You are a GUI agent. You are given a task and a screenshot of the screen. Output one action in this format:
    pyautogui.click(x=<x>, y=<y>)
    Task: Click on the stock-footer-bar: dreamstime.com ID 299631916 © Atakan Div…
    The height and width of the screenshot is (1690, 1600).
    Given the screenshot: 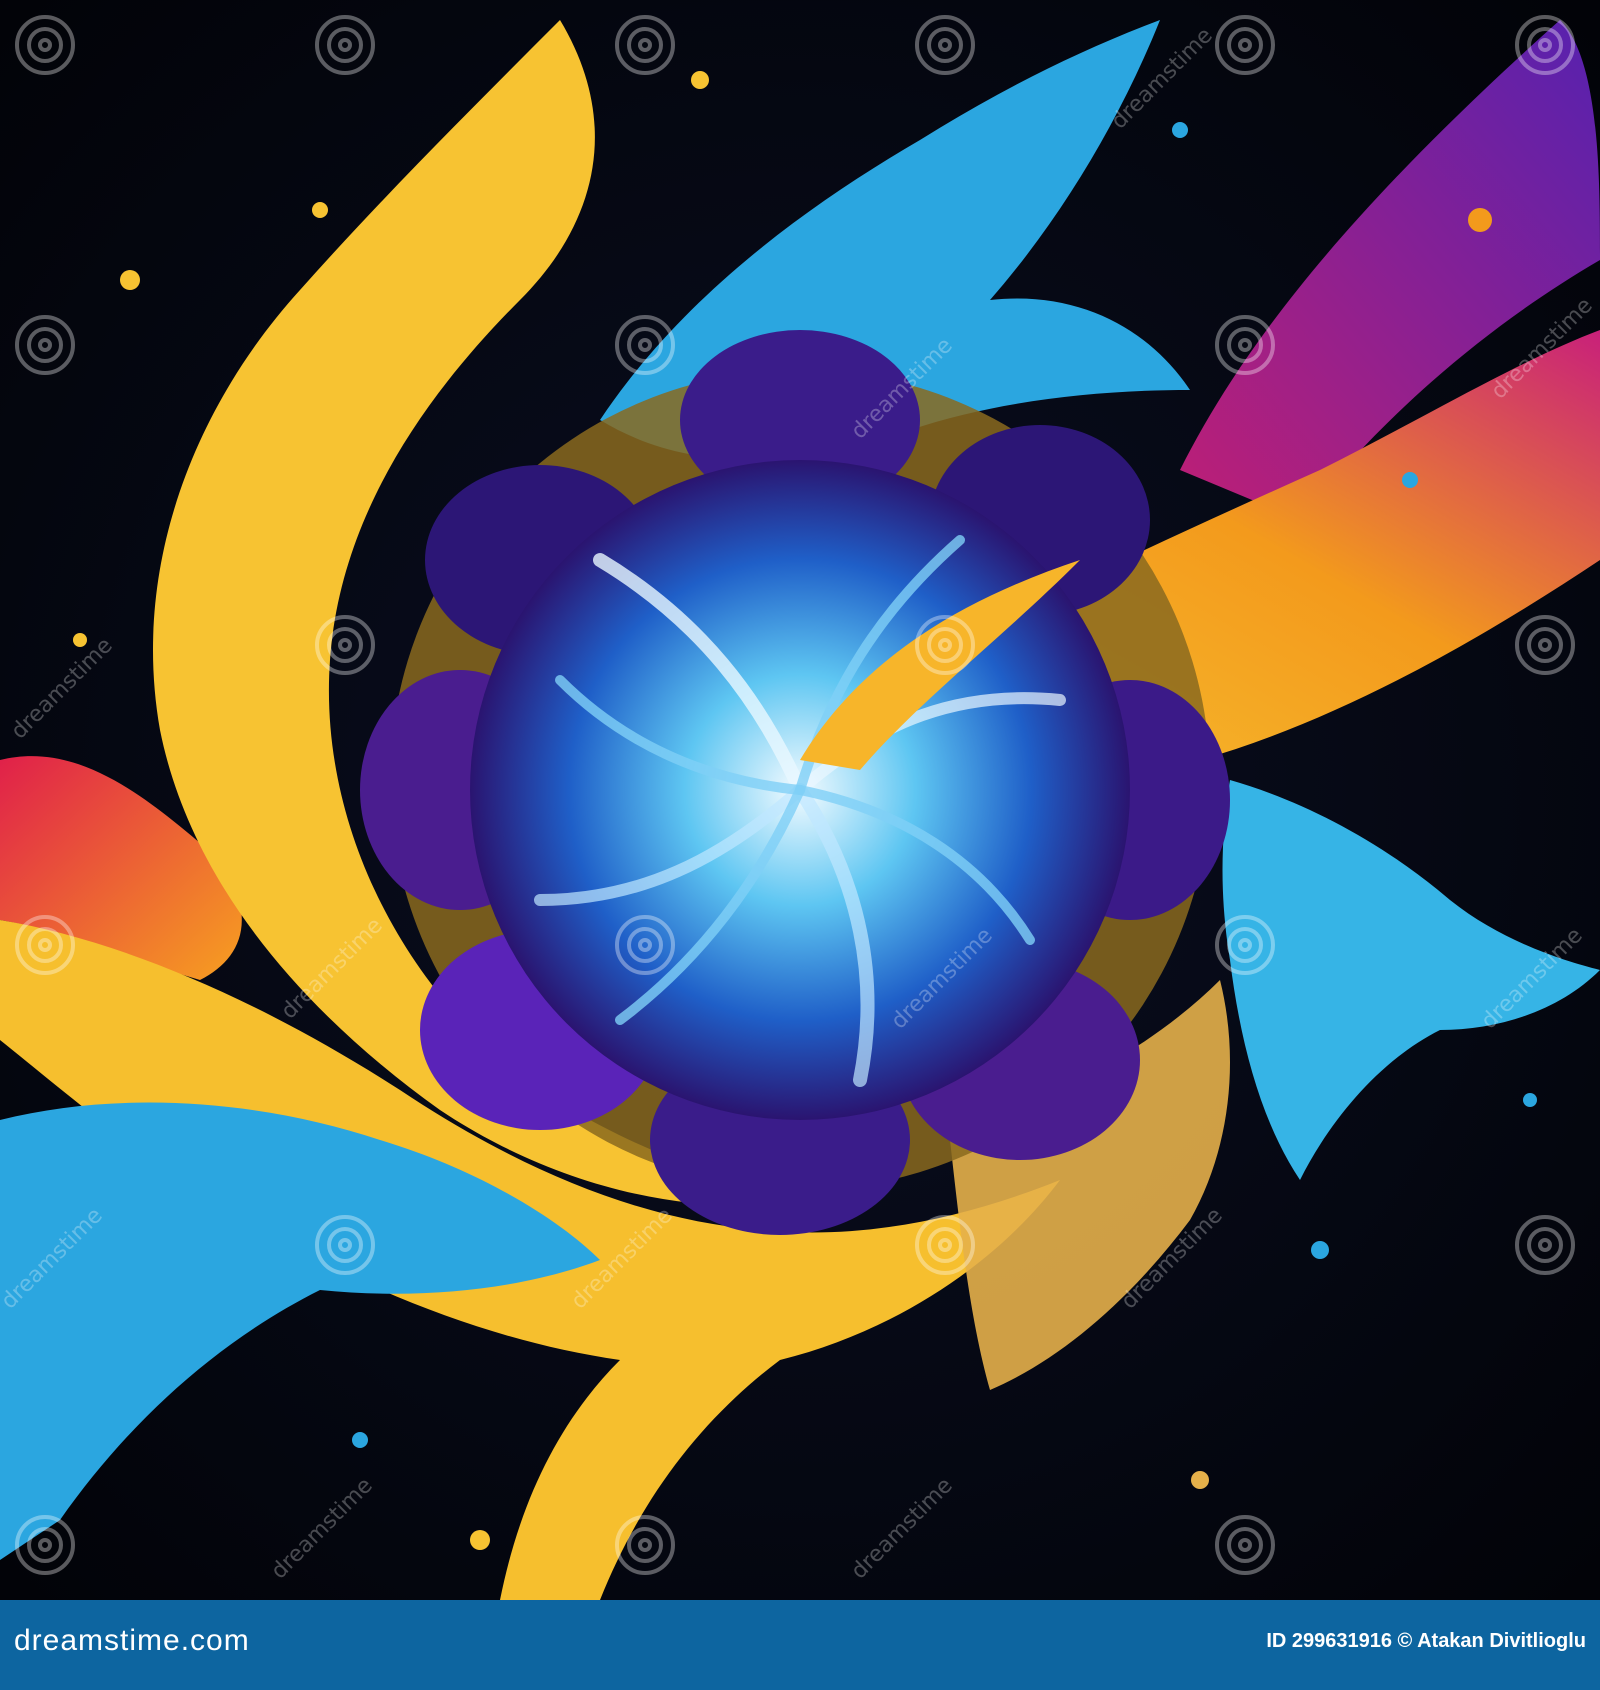 What is the action you would take?
    pyautogui.click(x=800, y=1645)
    